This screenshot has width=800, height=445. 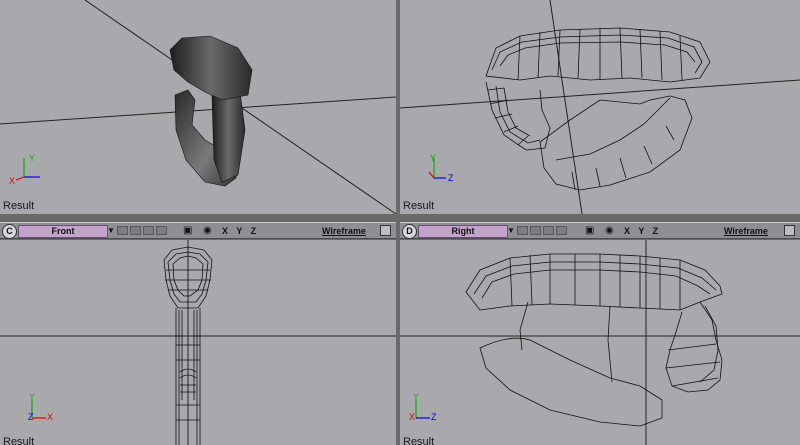 I want to click on handle-side-wireframe, so click(x=594, y=340).